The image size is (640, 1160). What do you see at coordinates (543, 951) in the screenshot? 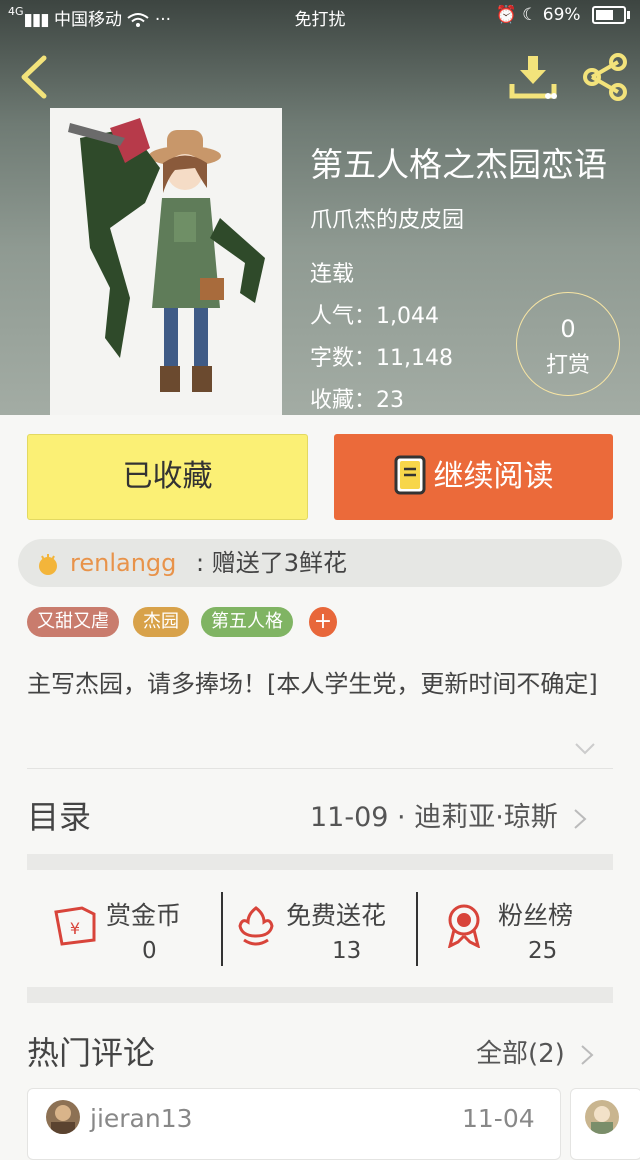
I see `fan-rank-value: 25` at bounding box center [543, 951].